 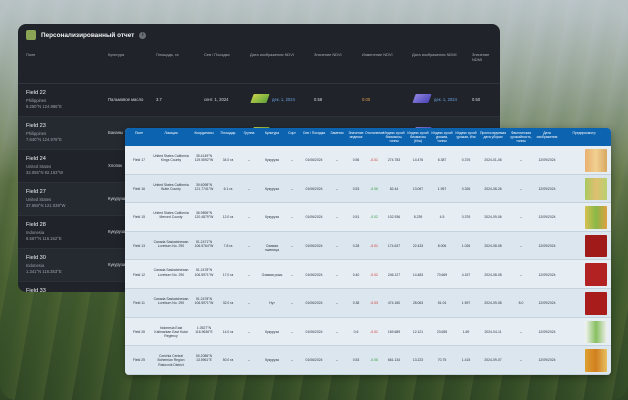 I want to click on detail-column-header: Индекс сухой биомассы (t/ha), so click(x=418, y=137).